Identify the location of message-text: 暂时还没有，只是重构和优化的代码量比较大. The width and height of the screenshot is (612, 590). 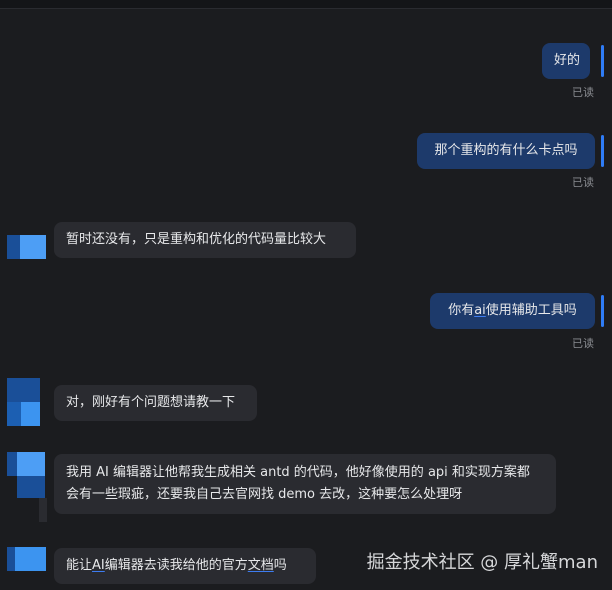
(196, 239).